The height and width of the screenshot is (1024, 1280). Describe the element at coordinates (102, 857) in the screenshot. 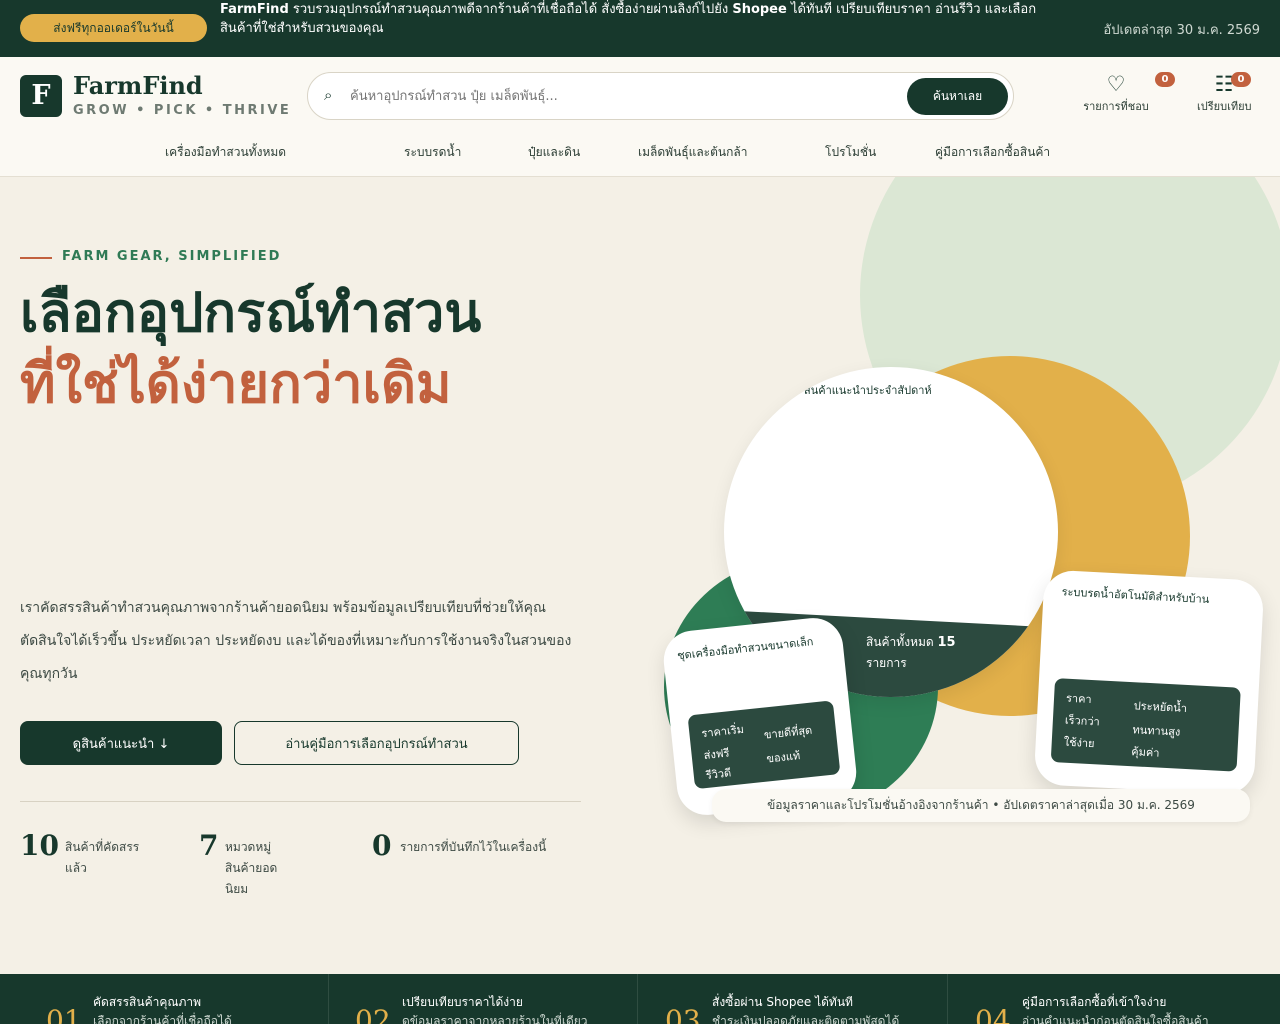

I see `stat-products-label: สินค้าที่คัดสรรแล้ว` at that location.